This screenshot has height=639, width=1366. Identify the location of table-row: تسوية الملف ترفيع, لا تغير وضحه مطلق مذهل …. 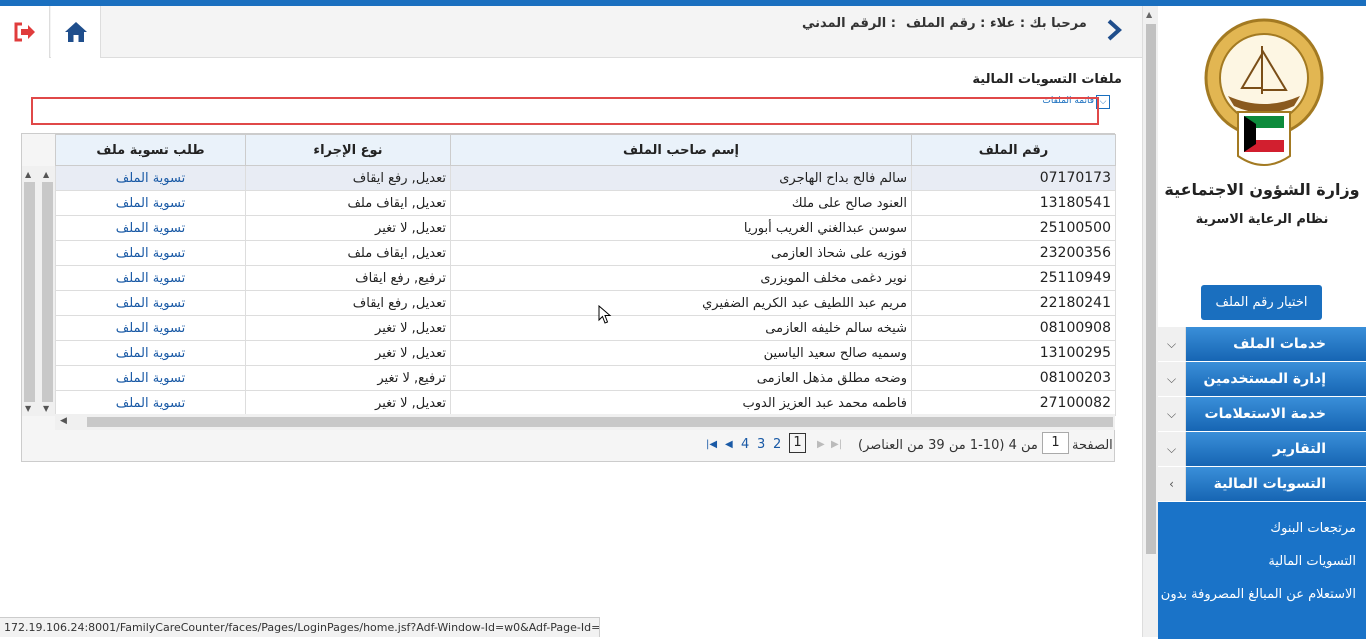
(585, 378).